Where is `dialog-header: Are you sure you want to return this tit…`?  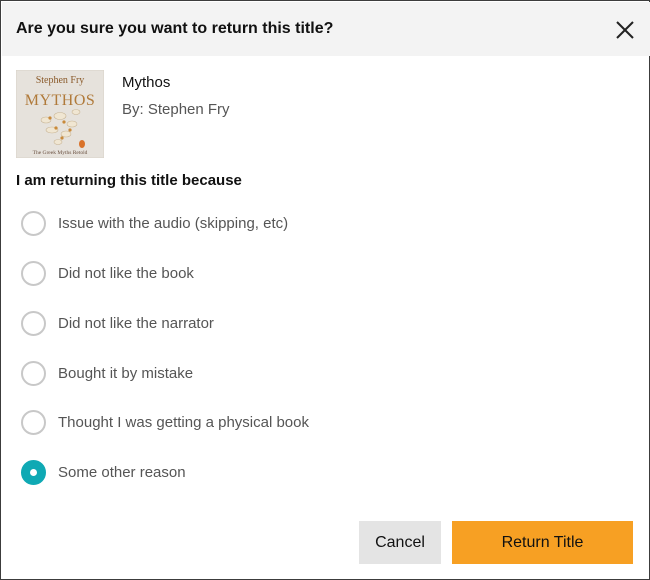 dialog-header: Are you sure you want to return this tit… is located at coordinates (326, 29).